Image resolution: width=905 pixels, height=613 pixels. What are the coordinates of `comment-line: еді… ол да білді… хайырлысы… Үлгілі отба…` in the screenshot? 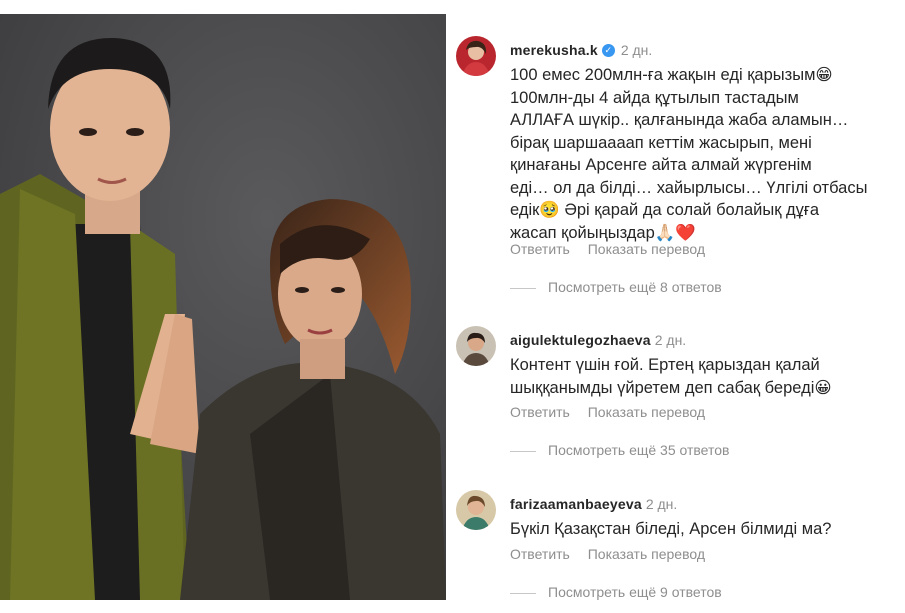 It's located at (689, 187).